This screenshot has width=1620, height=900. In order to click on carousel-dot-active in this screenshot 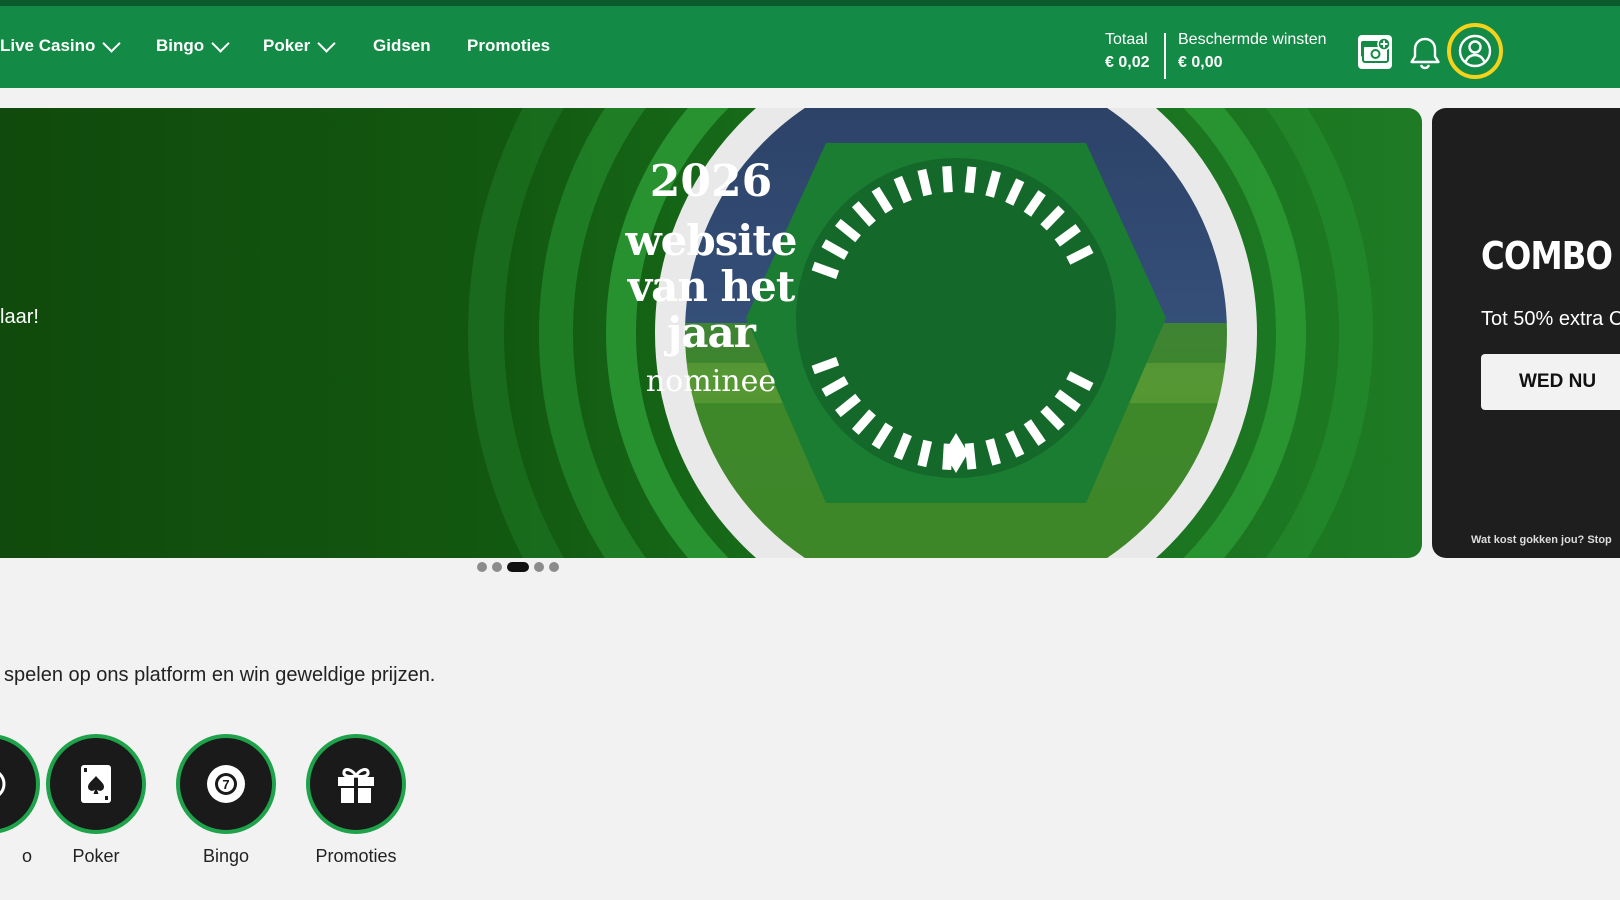, I will do `click(518, 567)`.